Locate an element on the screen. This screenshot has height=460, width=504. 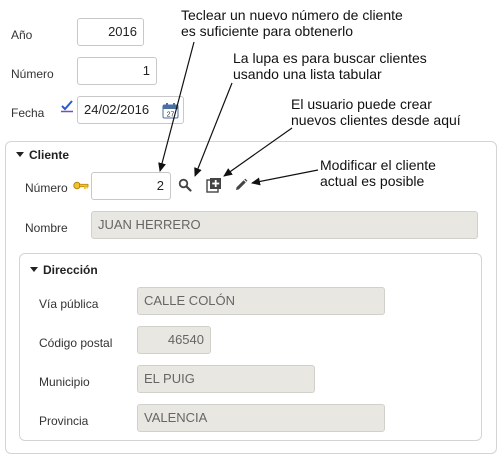
pencil-icon is located at coordinates (241, 185).